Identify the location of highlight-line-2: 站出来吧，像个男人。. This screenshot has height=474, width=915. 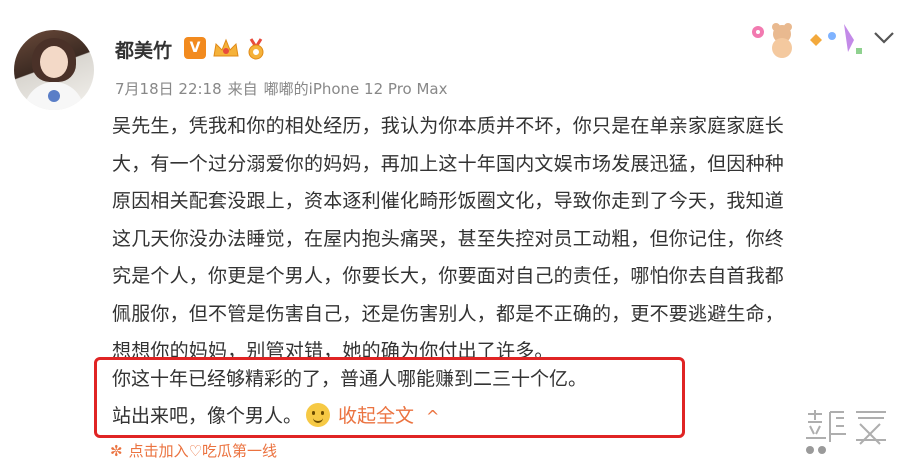
(207, 416).